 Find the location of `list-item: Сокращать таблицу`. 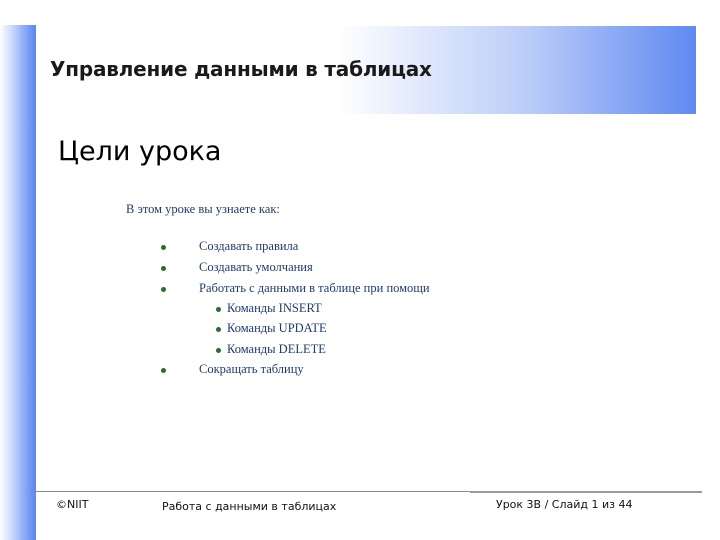

list-item: Сокращать таблицу is located at coordinates (232, 369).